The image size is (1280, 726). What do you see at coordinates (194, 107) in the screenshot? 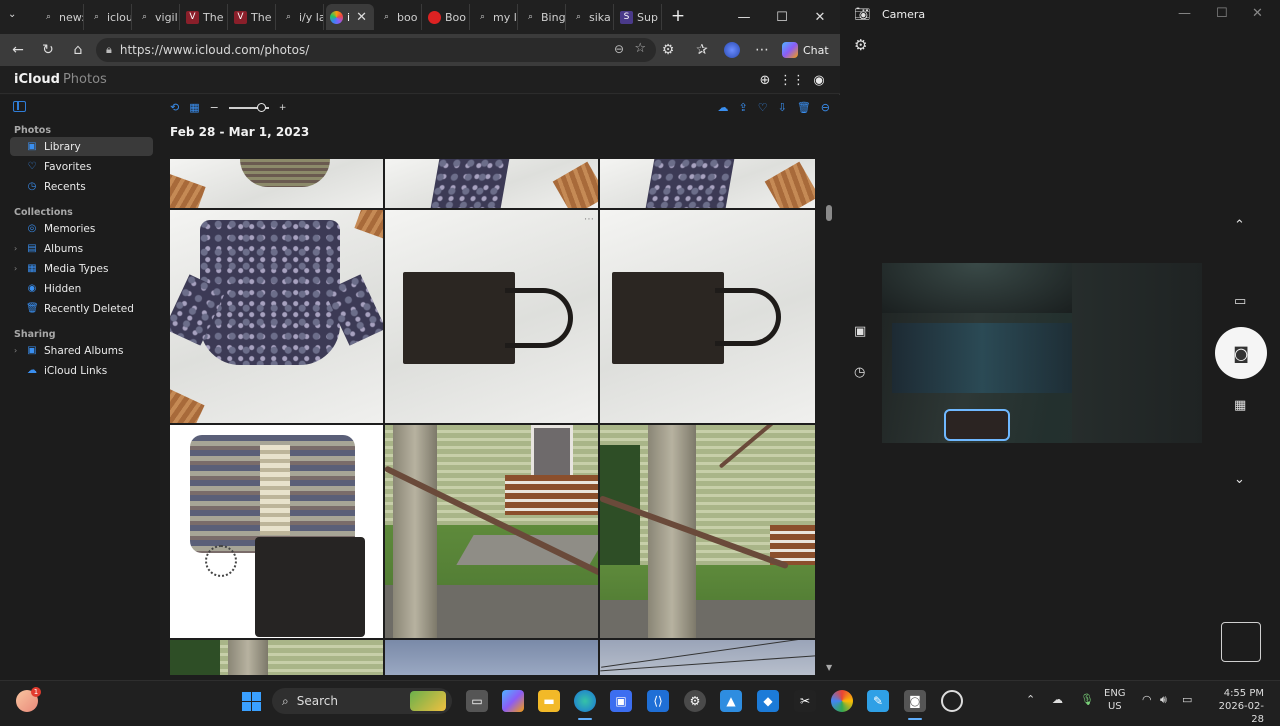
I see `calendar-view-icon: ▦` at bounding box center [194, 107].